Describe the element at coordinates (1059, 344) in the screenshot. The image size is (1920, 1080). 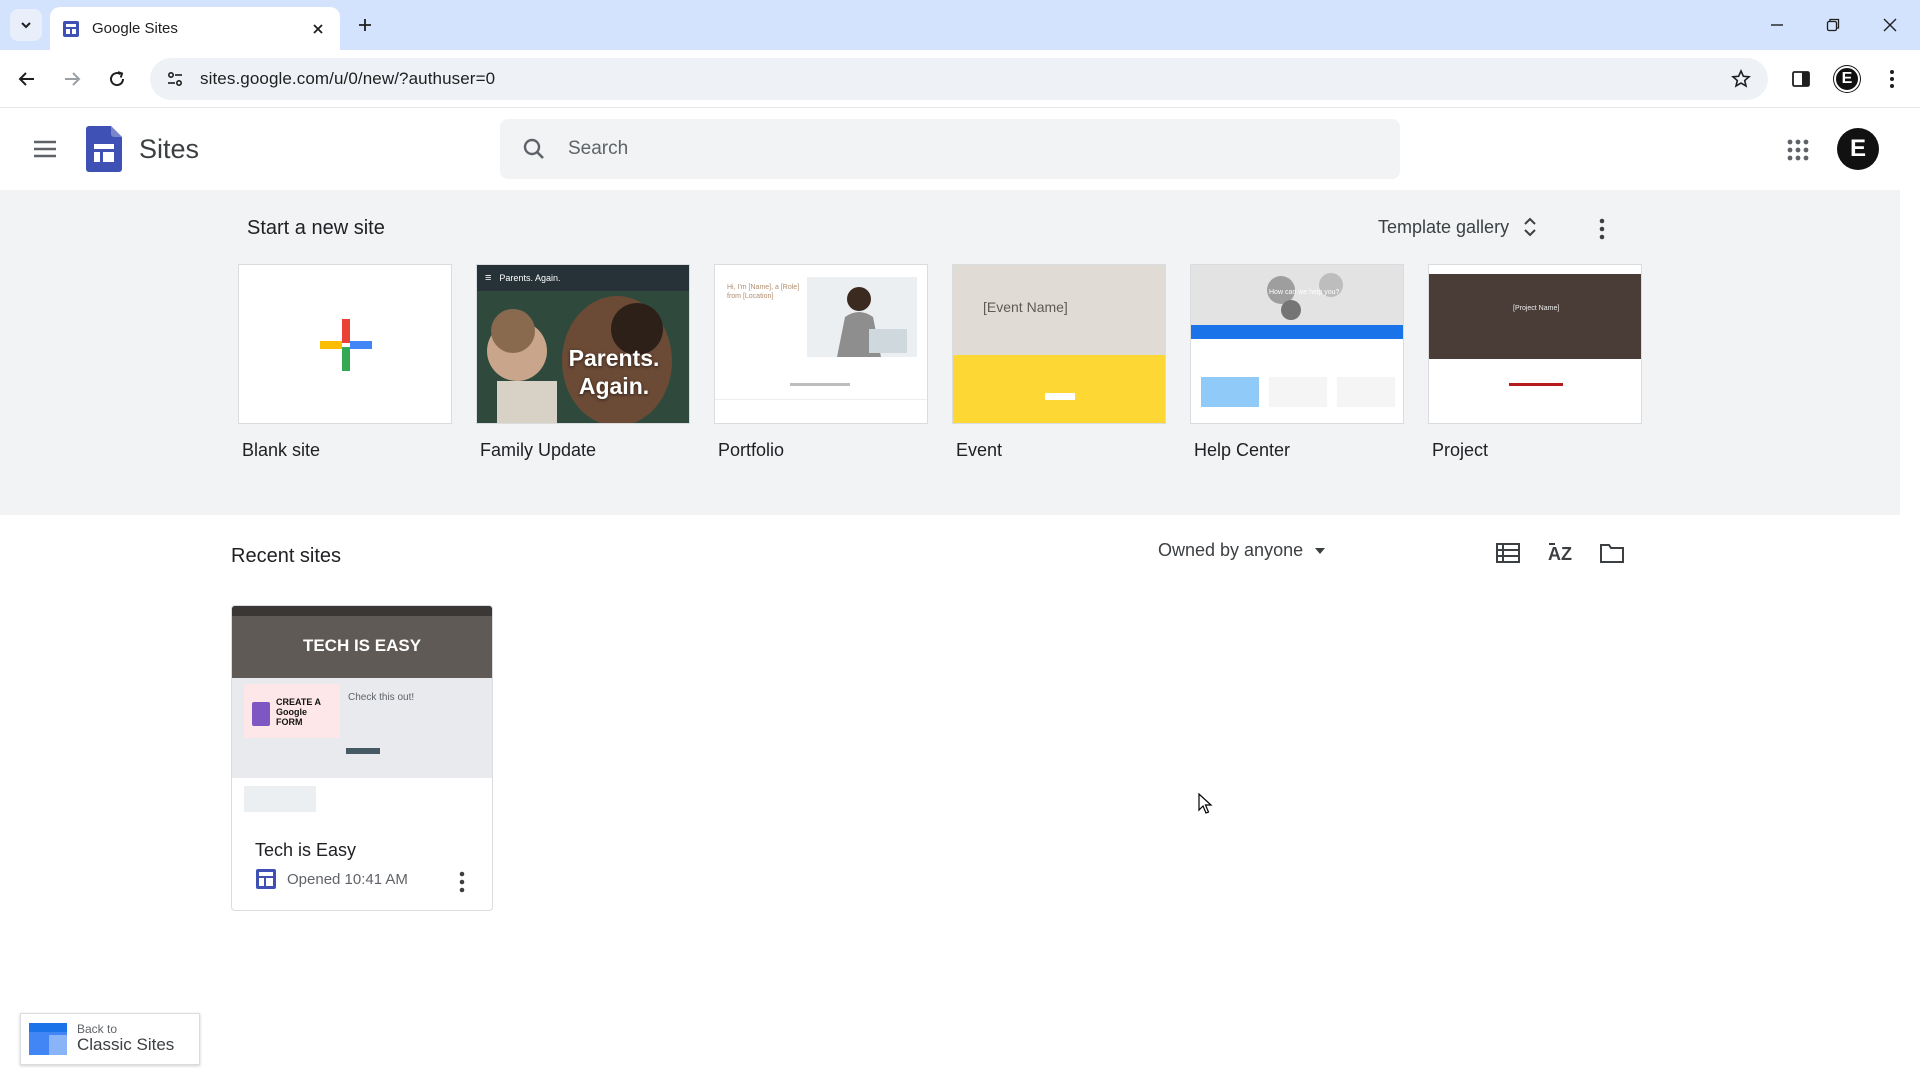
I see `template-thumbnail: [Event Name]` at that location.